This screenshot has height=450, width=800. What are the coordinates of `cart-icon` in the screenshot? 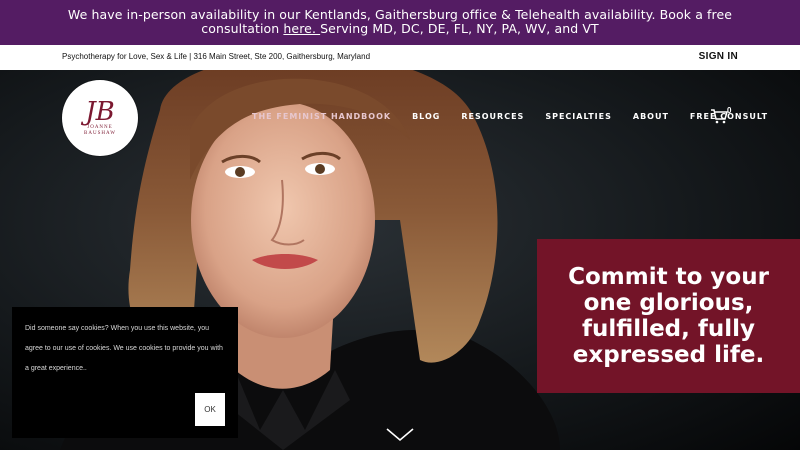 It's located at (719, 116).